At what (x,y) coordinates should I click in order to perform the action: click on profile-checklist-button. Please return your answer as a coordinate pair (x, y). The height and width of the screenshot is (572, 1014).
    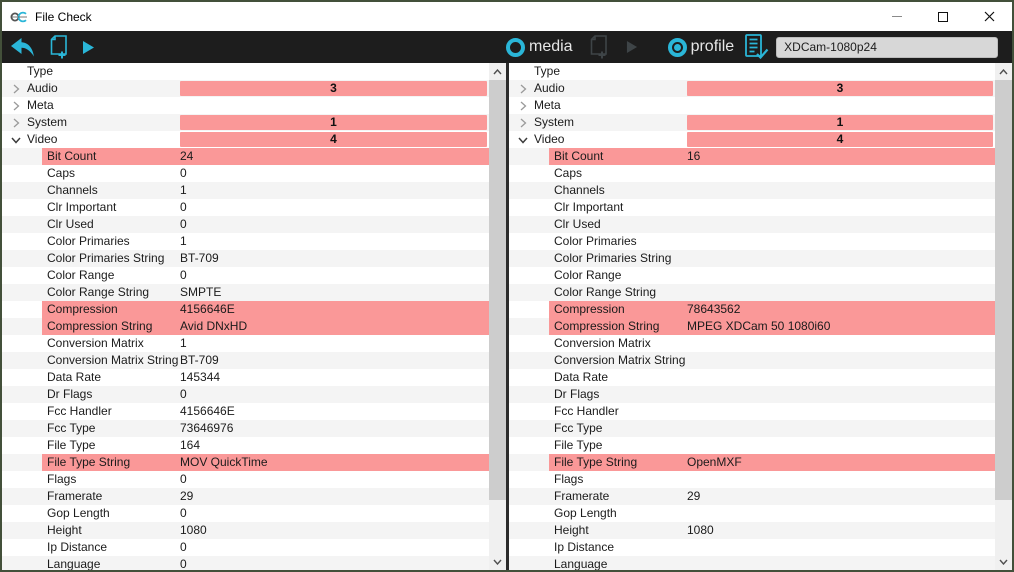
    Looking at the image, I should click on (755, 47).